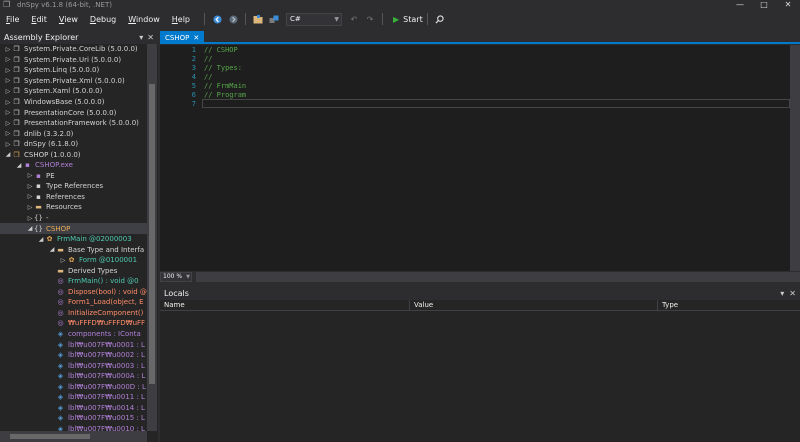 This screenshot has width=800, height=442. I want to click on tree-item: ▷ ✿ Form @0100001, so click(73, 260).